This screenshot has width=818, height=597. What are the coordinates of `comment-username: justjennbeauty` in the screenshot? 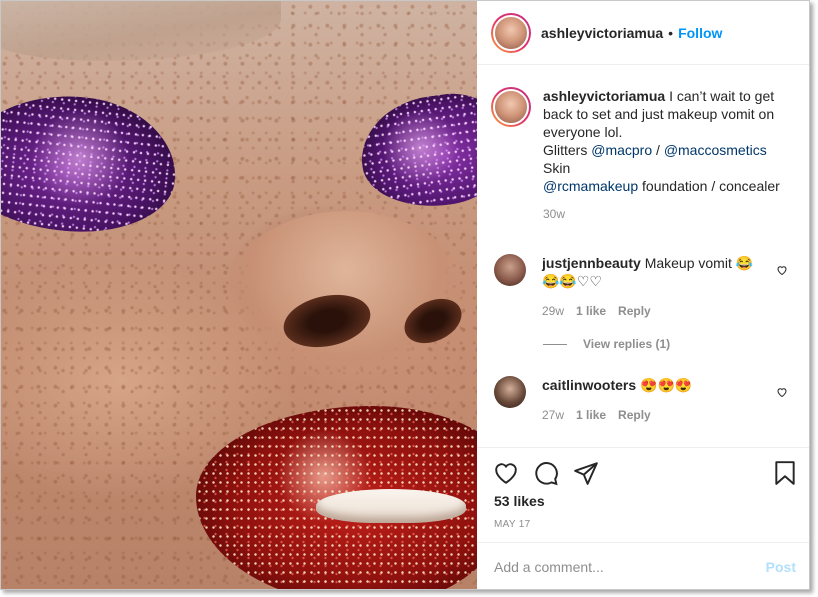 It's located at (591, 263).